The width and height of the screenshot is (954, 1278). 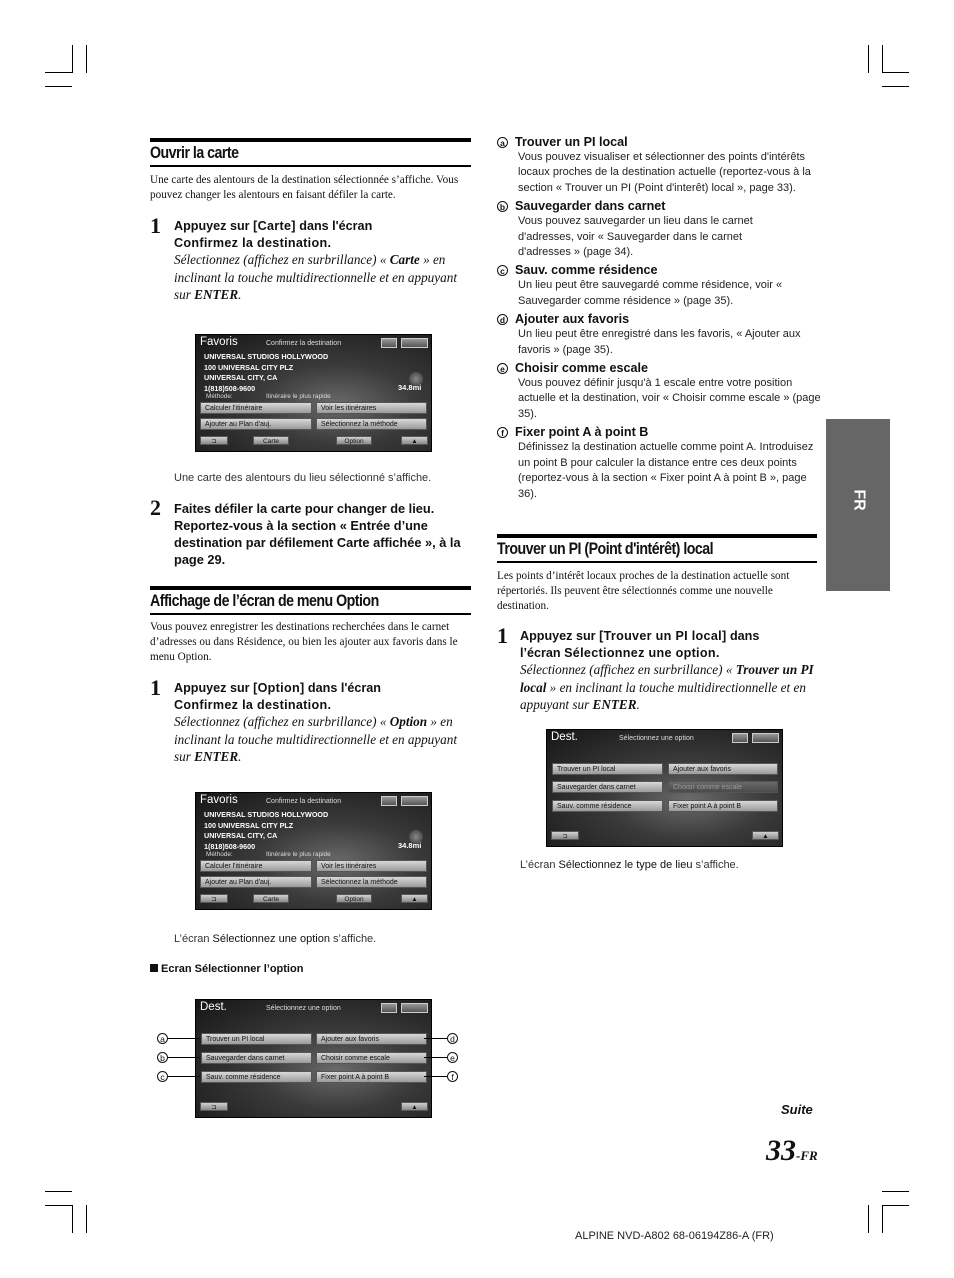 What do you see at coordinates (154, 968) in the screenshot?
I see `square-bullet-icon` at bounding box center [154, 968].